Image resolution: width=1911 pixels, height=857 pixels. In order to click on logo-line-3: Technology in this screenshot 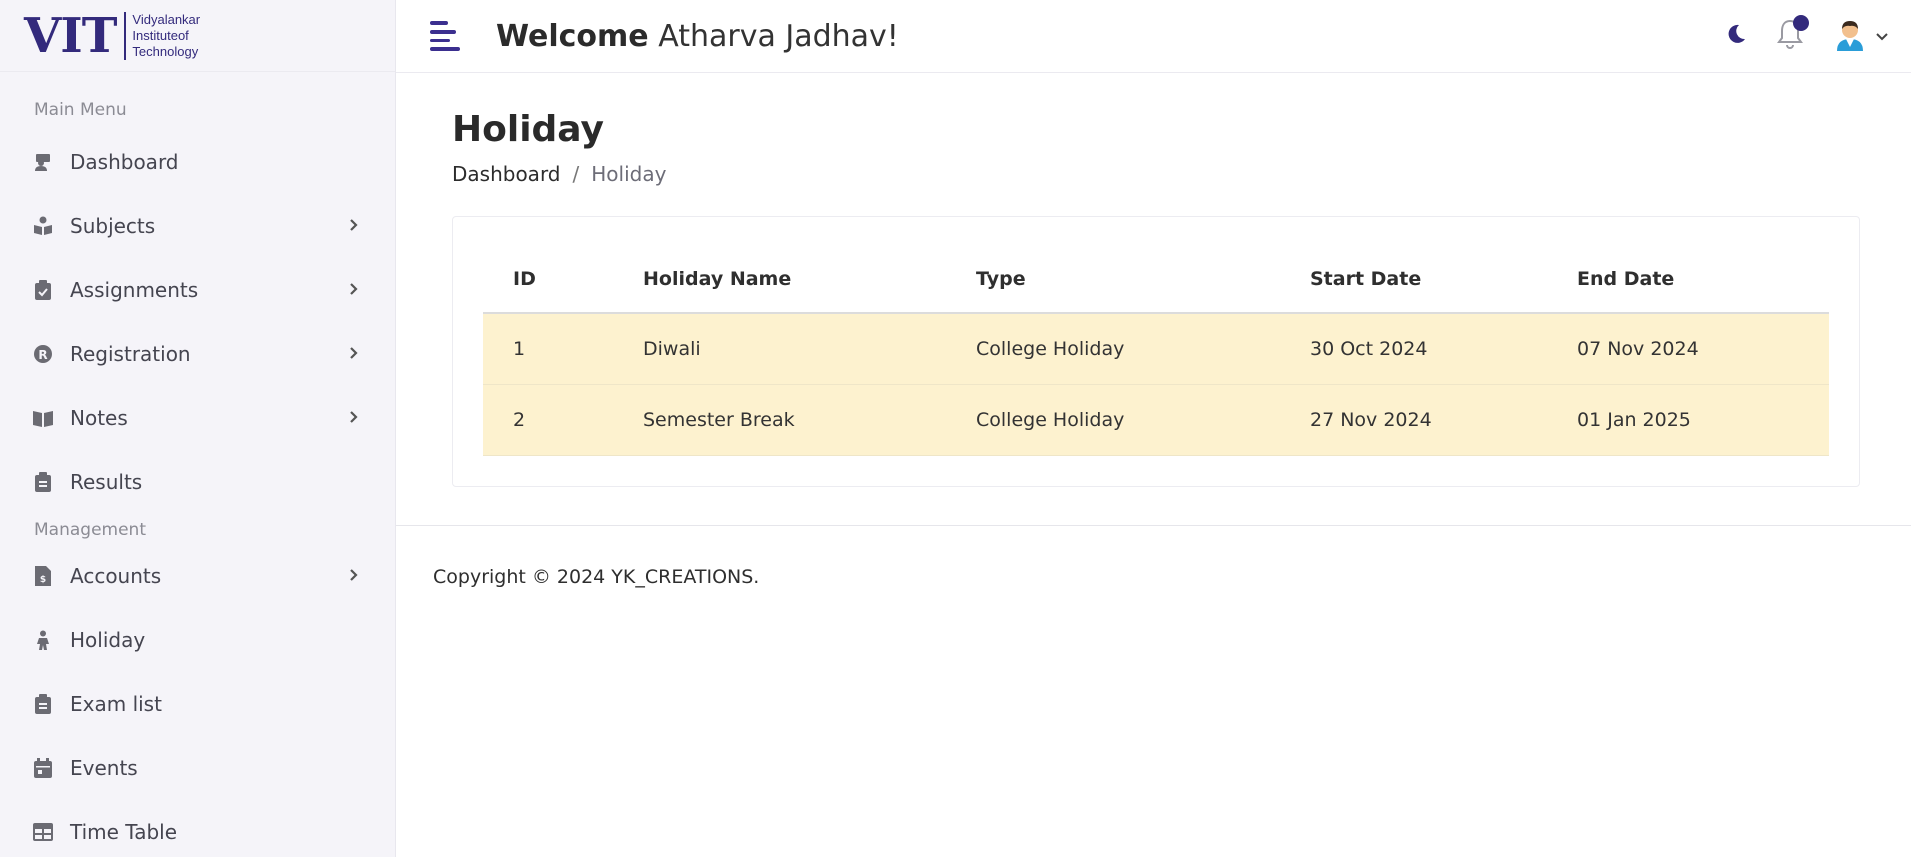, I will do `click(165, 51)`.